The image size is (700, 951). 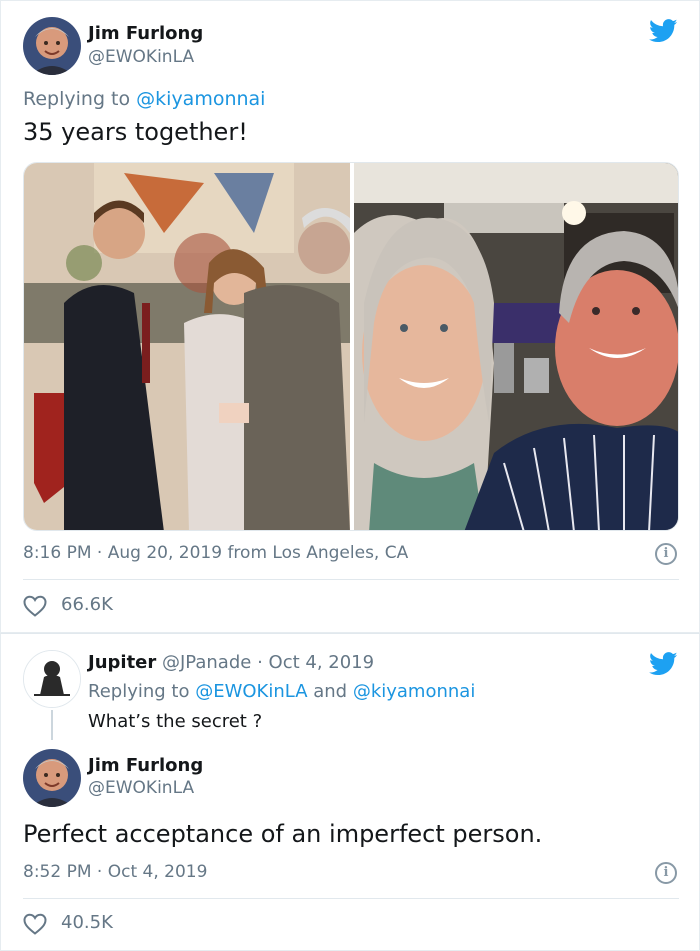 I want to click on tweet-time: 8:16 PM, so click(x=57, y=553).